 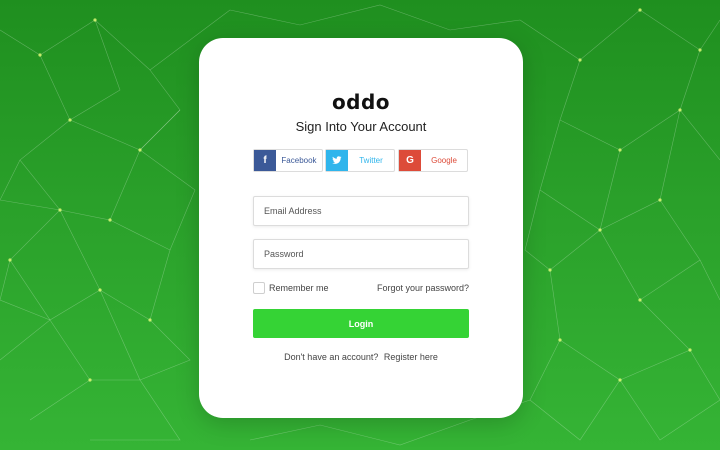 I want to click on forgot-password-link: Forgot your password?, so click(x=423, y=288).